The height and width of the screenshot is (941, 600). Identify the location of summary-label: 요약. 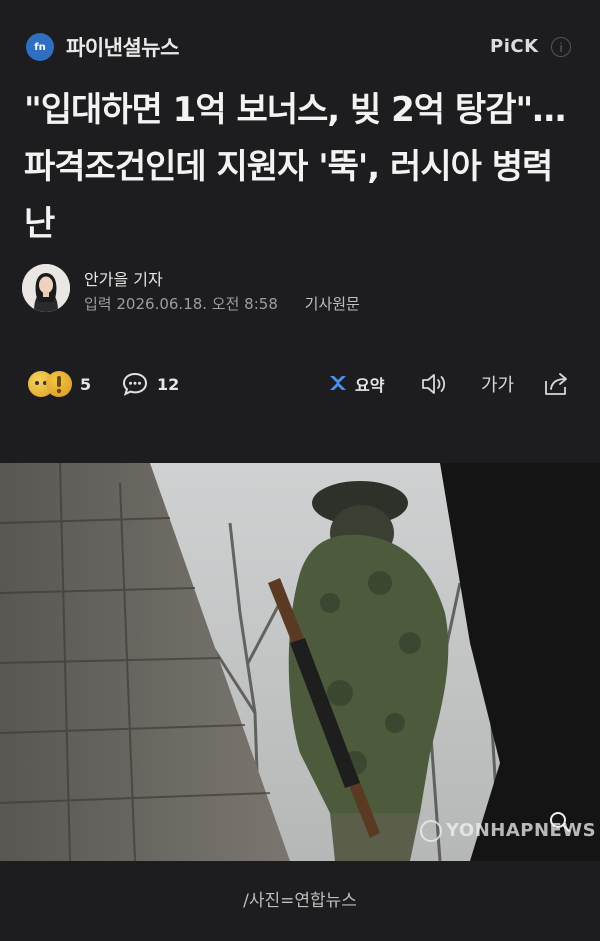
(370, 385).